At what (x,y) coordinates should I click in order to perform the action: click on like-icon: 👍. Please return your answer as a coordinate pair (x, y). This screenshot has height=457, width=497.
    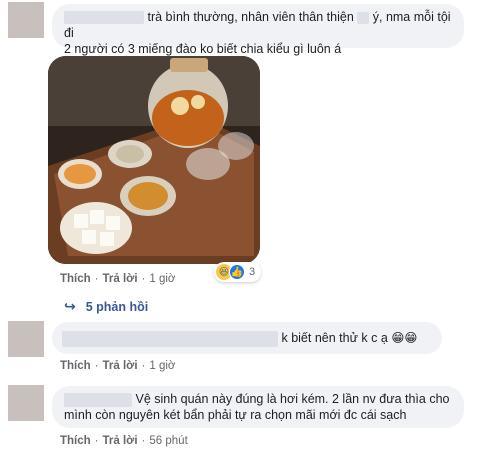
    Looking at the image, I should click on (237, 272).